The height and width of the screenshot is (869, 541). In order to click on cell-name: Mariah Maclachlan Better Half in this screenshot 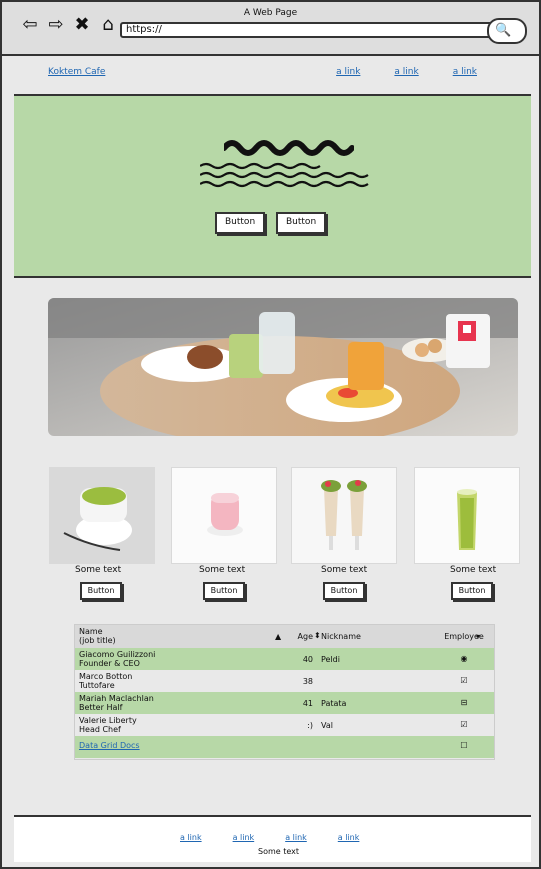, I will do `click(116, 703)`.